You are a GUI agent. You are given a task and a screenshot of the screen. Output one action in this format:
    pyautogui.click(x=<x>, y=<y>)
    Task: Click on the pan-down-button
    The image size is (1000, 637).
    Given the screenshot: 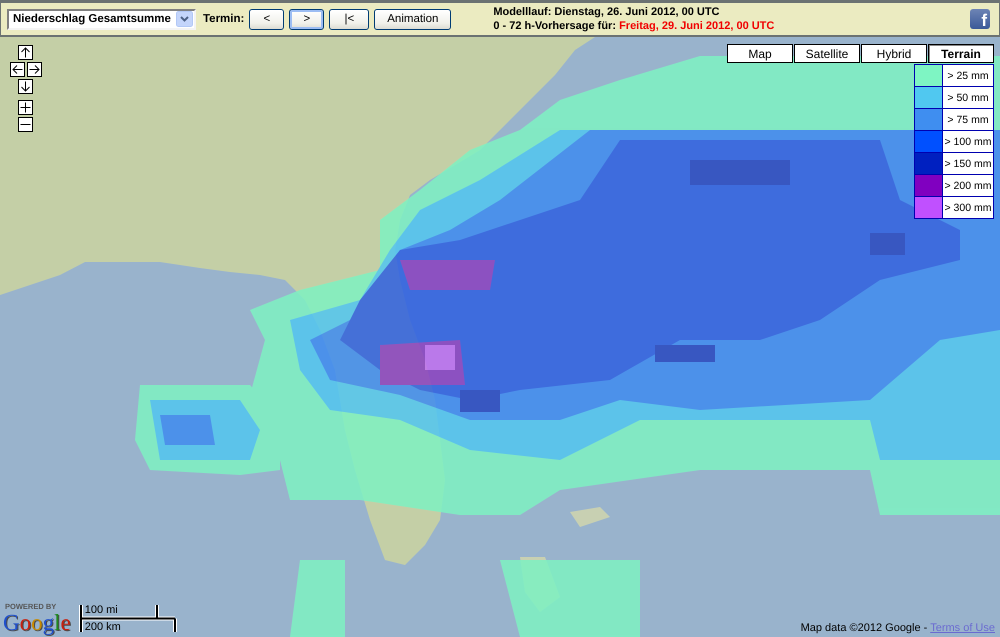 What is the action you would take?
    pyautogui.click(x=25, y=86)
    